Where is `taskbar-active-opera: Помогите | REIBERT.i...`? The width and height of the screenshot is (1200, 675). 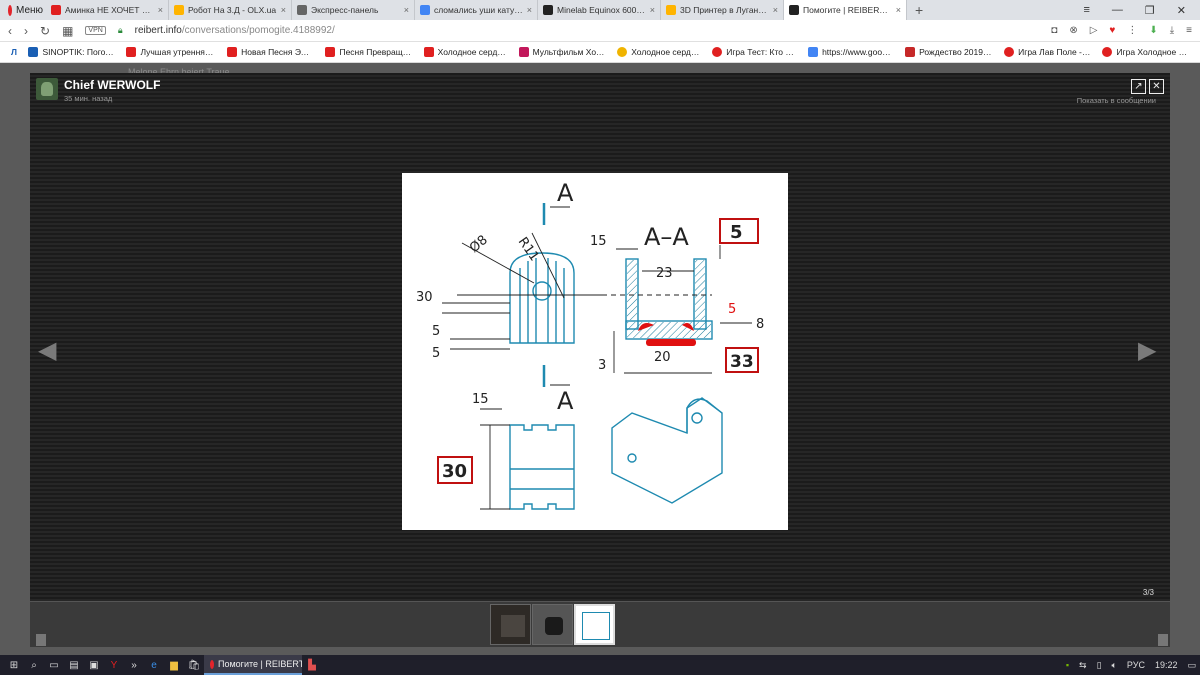 taskbar-active-opera: Помогите | REIBERT.i... is located at coordinates (253, 665).